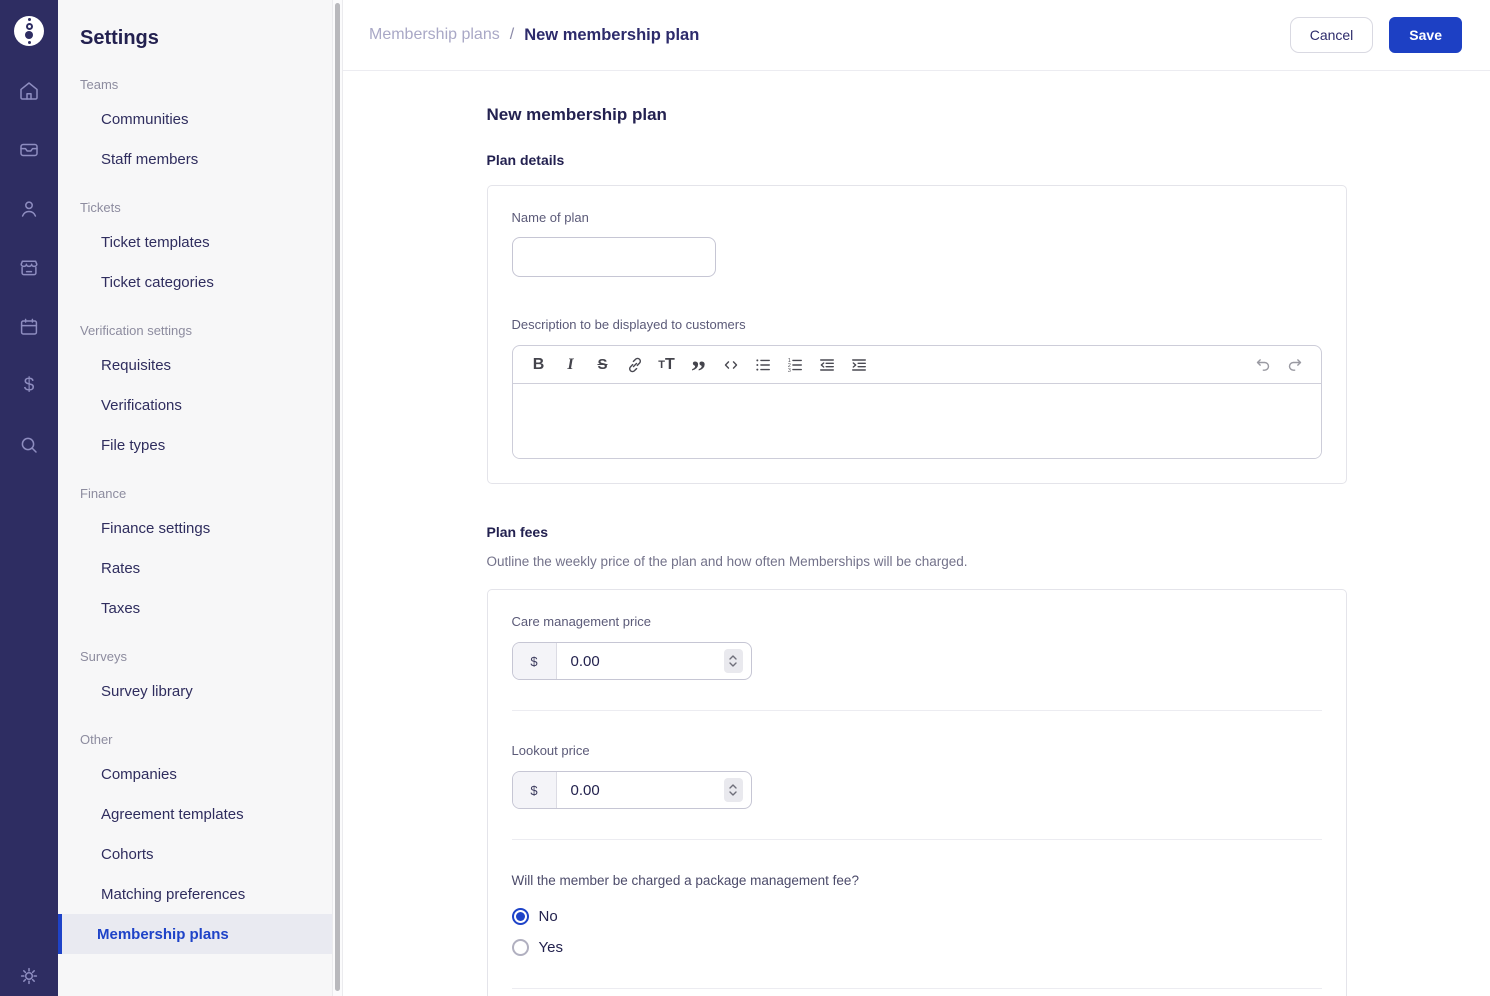 The image size is (1490, 996). Describe the element at coordinates (119, 38) in the screenshot. I see `sidebar-title: Settings` at that location.